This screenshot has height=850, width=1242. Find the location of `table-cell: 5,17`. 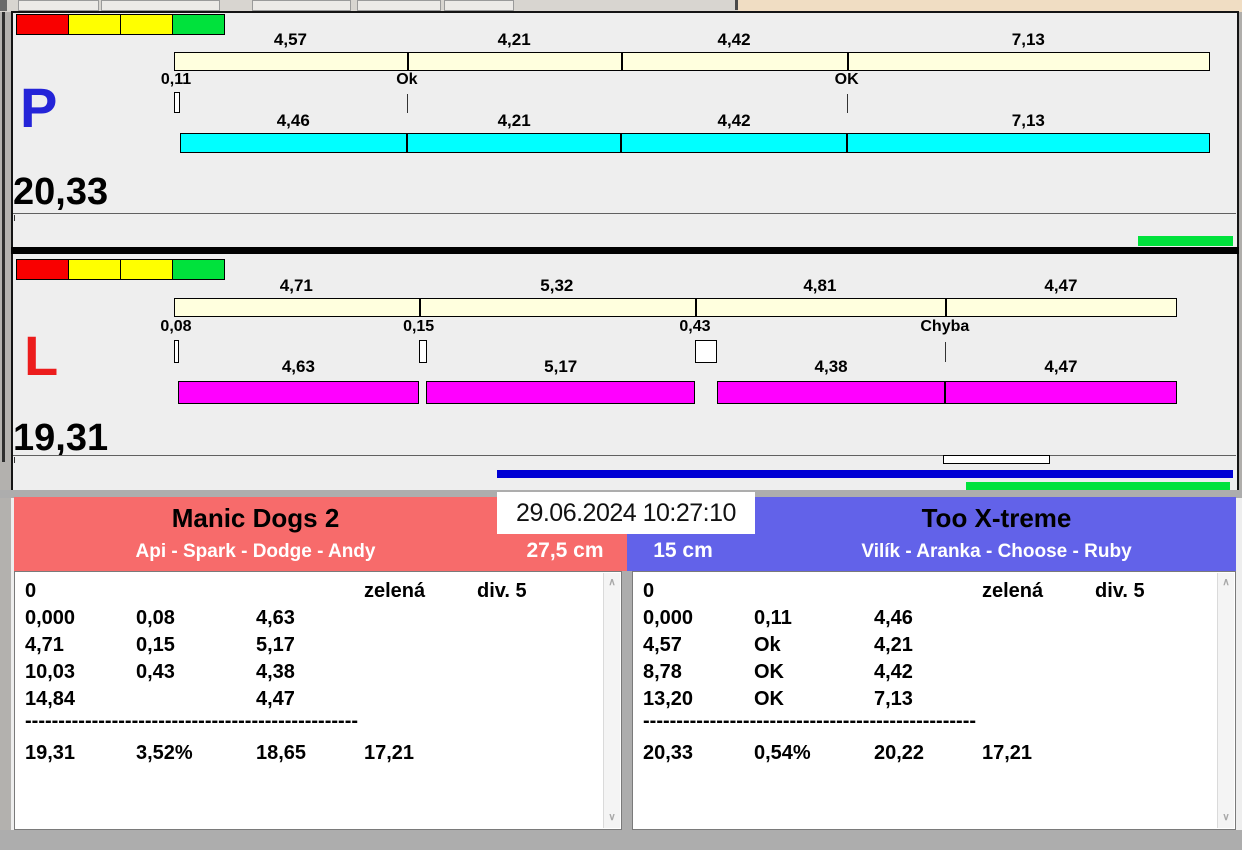

table-cell: 5,17 is located at coordinates (275, 645).